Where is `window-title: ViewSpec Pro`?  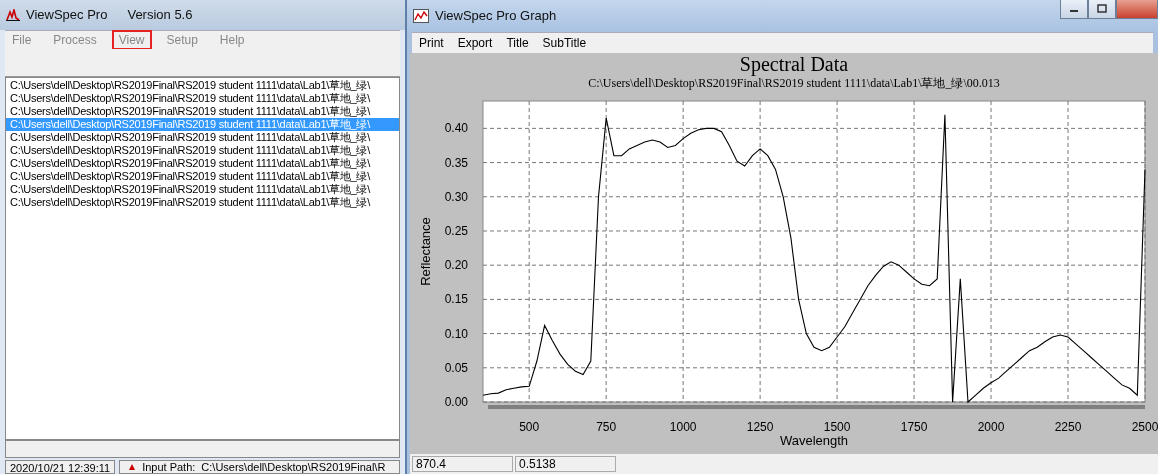
window-title: ViewSpec Pro is located at coordinates (67, 15).